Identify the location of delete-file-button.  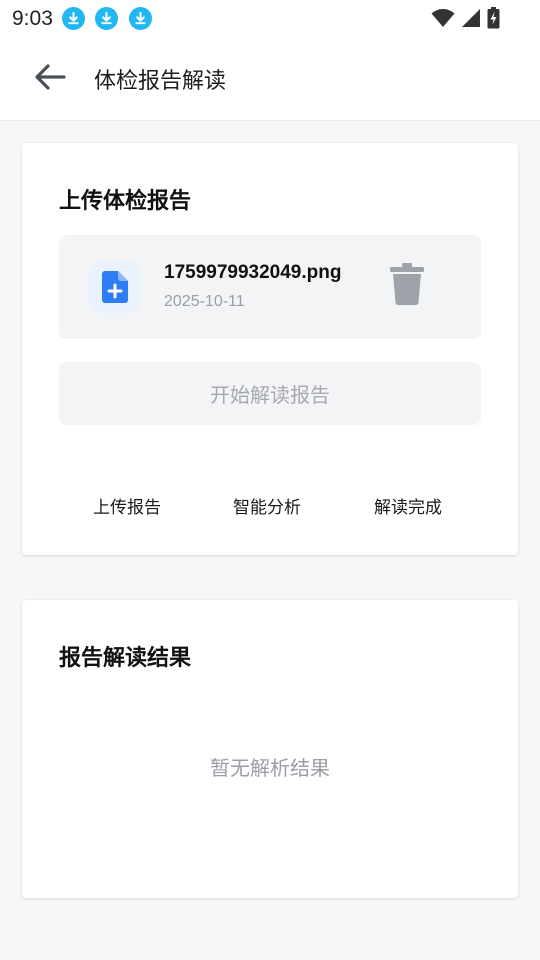
(407, 286).